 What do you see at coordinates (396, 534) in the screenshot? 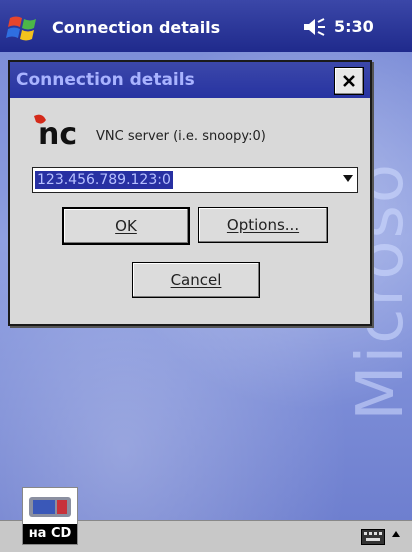
I see `up-arrow-icon` at bounding box center [396, 534].